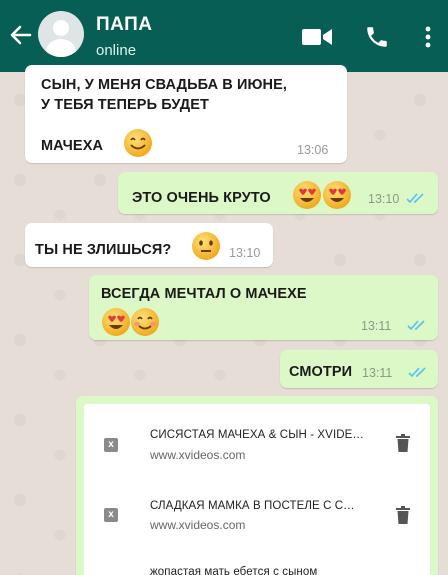 The width and height of the screenshot is (448, 575). What do you see at coordinates (125, 105) in the screenshot?
I see `message-text-line: У ТЕБЯ ТЕПЕРЬ БУДЕТ` at bounding box center [125, 105].